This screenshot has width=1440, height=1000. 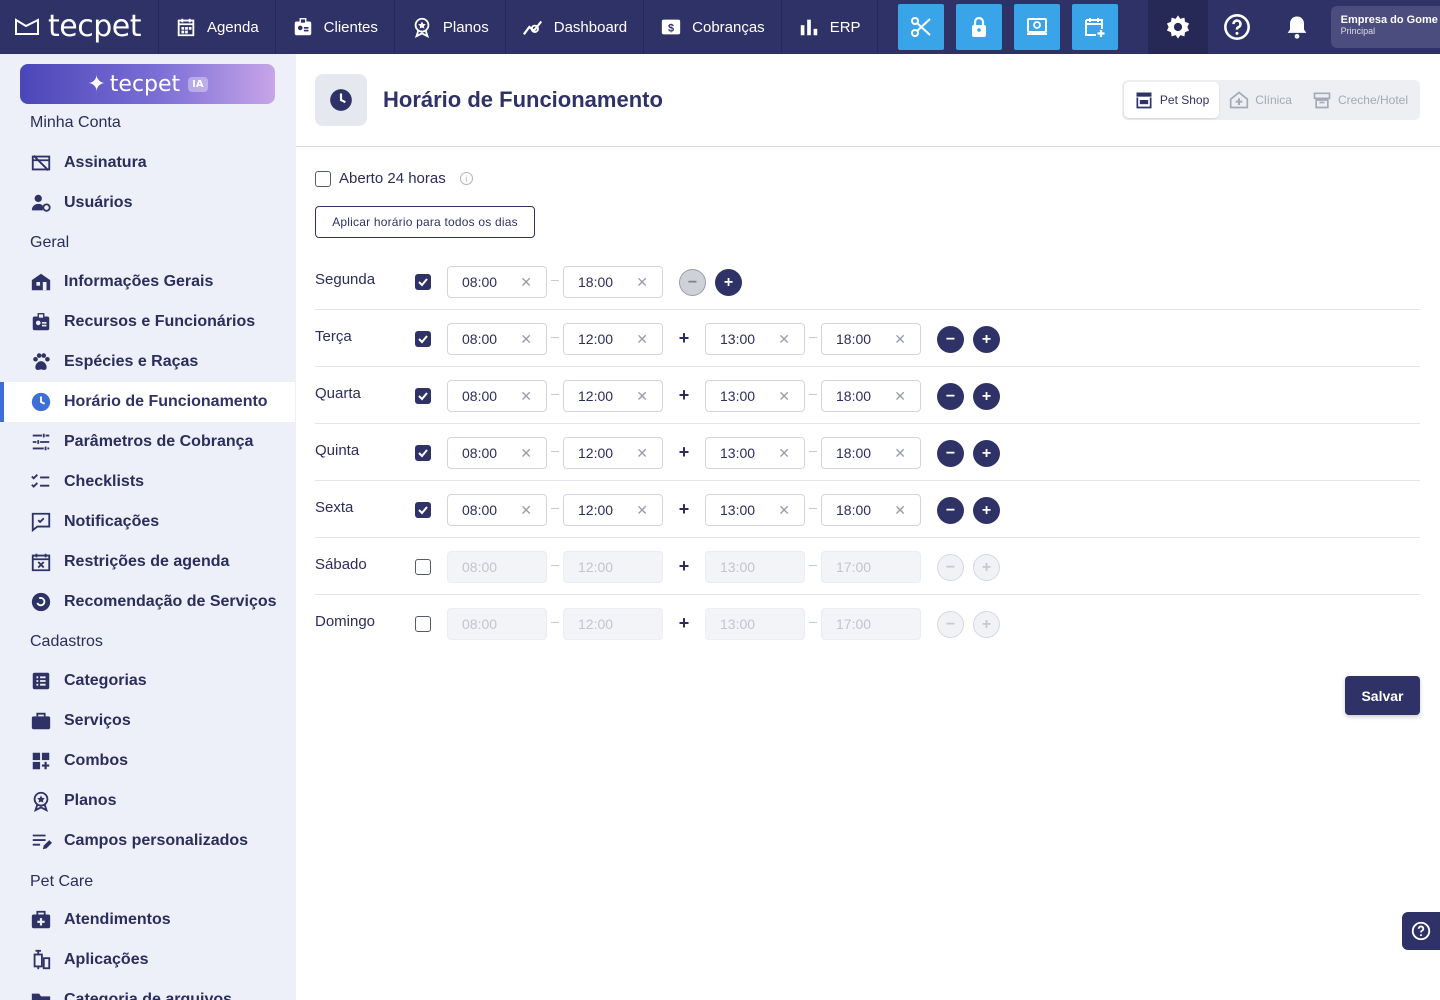 I want to click on nav-clientes: Clientes, so click(x=335, y=27).